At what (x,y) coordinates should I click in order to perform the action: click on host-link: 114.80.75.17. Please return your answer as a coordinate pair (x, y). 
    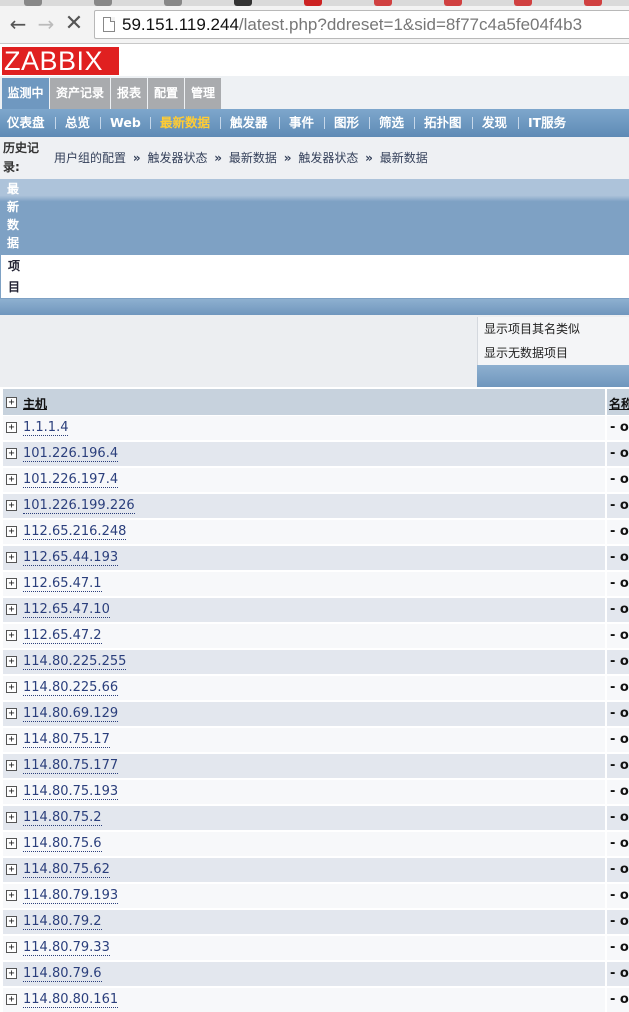
    Looking at the image, I should click on (66, 740).